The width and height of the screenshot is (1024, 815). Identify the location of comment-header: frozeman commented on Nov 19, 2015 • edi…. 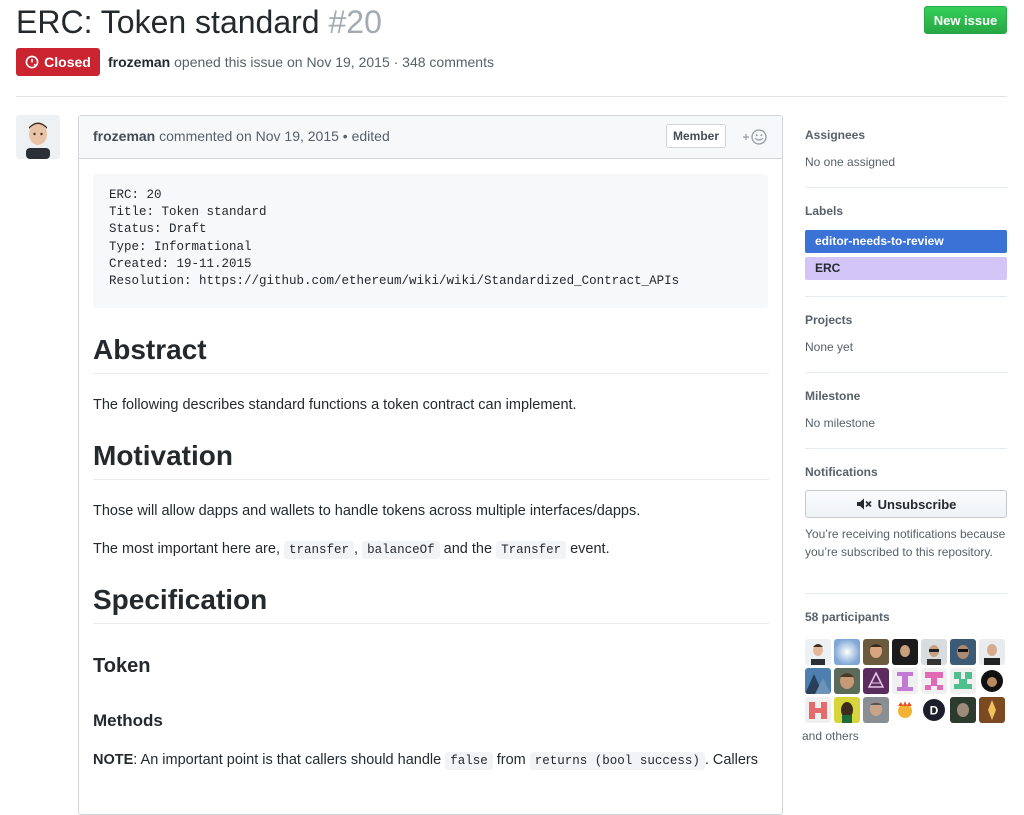
(430, 137).